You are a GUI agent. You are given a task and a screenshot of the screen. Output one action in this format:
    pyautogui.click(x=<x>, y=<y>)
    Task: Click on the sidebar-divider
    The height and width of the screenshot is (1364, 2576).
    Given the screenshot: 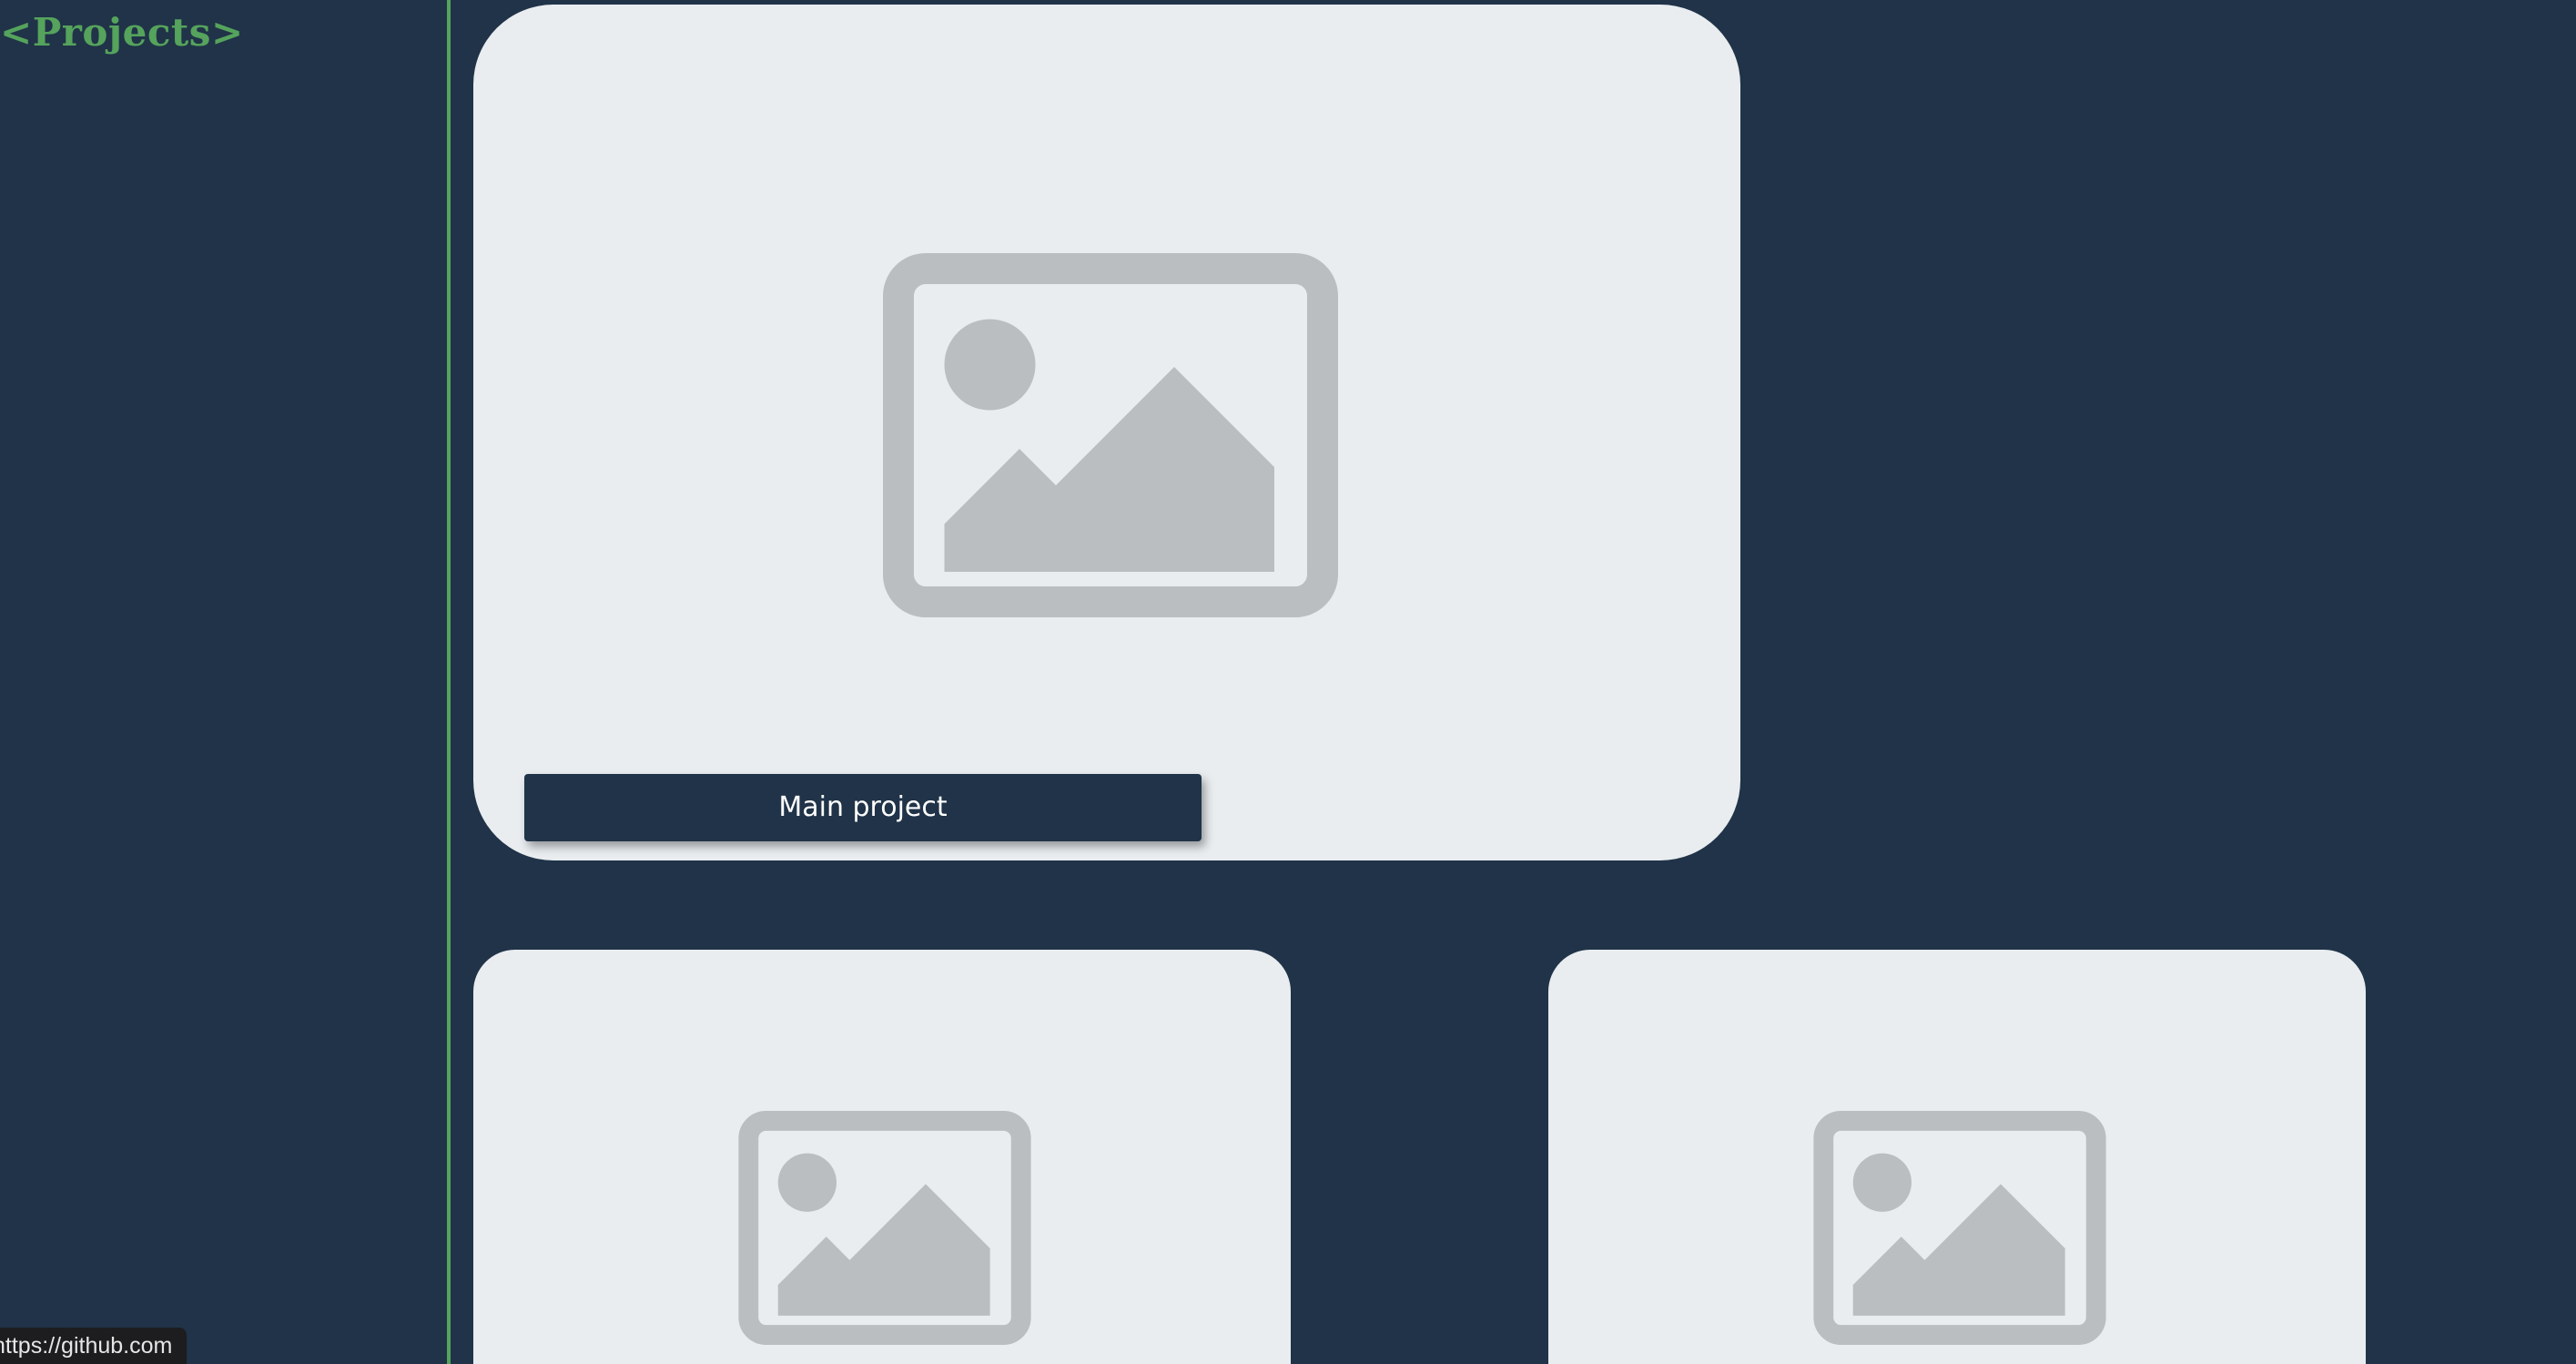 What is the action you would take?
    pyautogui.click(x=449, y=682)
    